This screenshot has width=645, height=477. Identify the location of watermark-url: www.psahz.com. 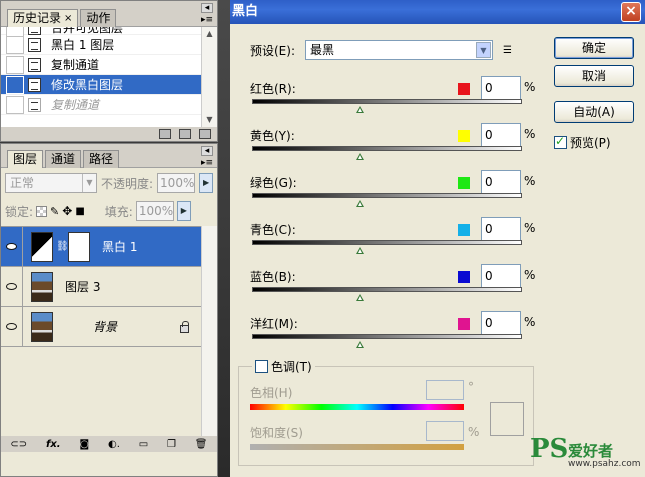
(604, 464).